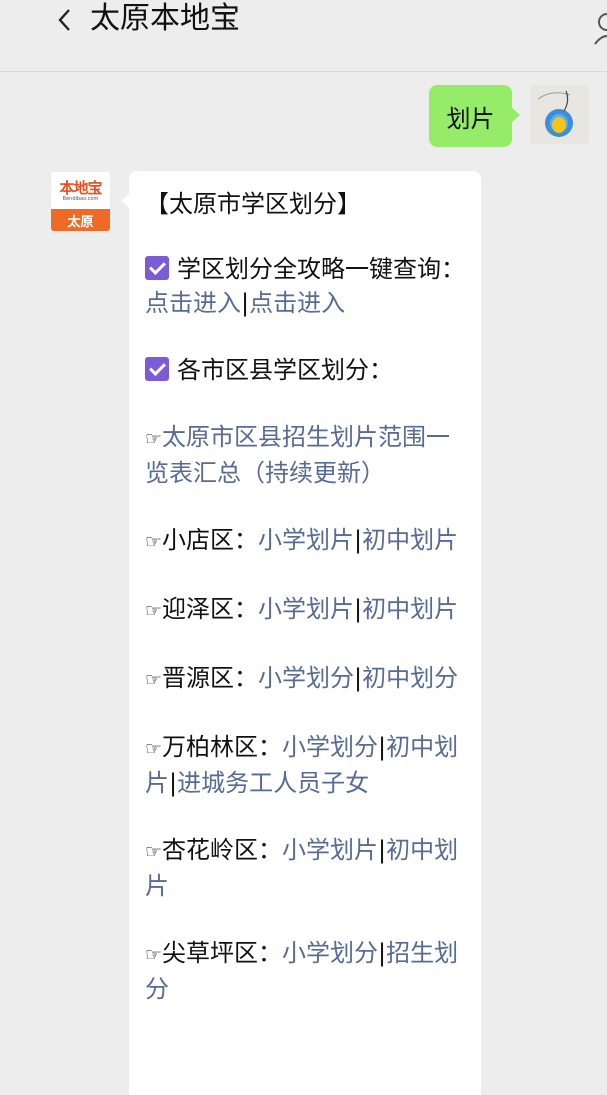 The width and height of the screenshot is (607, 1095). I want to click on district-item: ☞小店区：小学划片|初中划片, so click(306, 541).